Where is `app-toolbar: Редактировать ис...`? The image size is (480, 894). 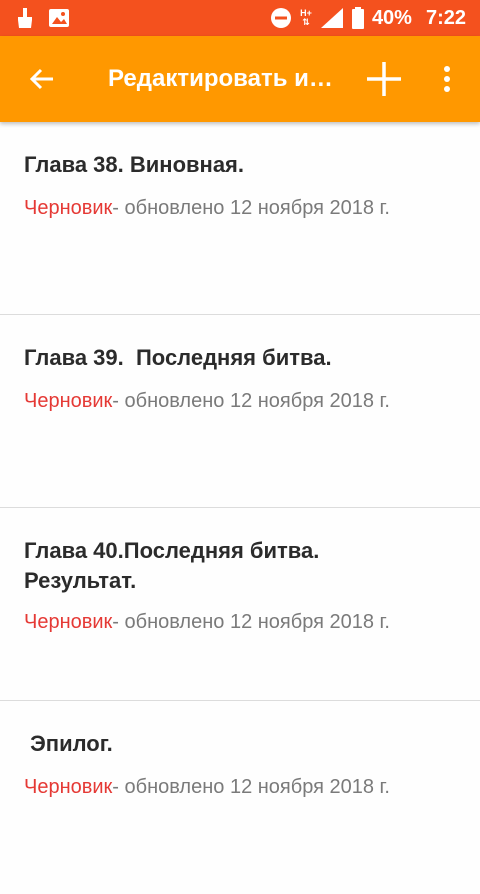 app-toolbar: Редактировать ис... is located at coordinates (240, 79).